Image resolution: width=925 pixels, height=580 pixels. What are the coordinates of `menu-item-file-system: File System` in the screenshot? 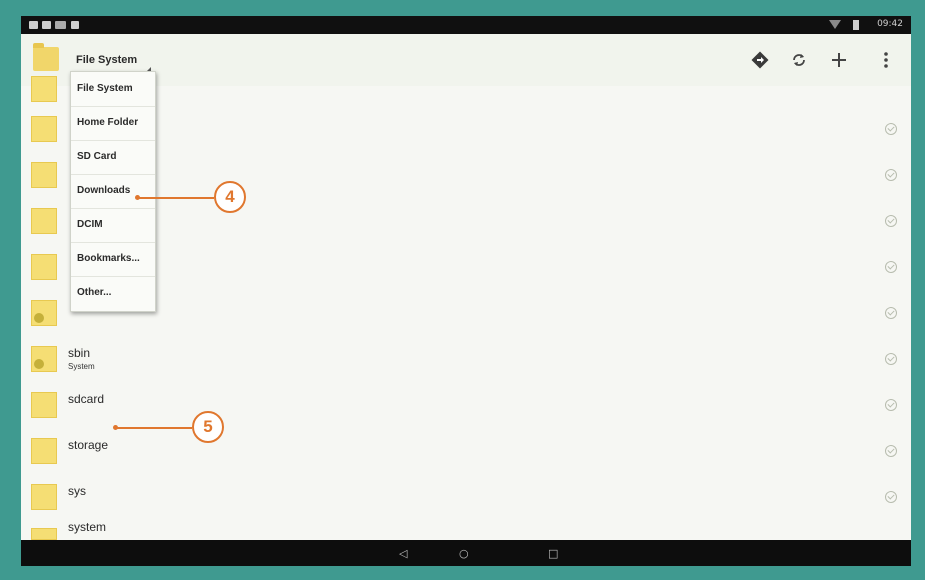 It's located at (113, 89).